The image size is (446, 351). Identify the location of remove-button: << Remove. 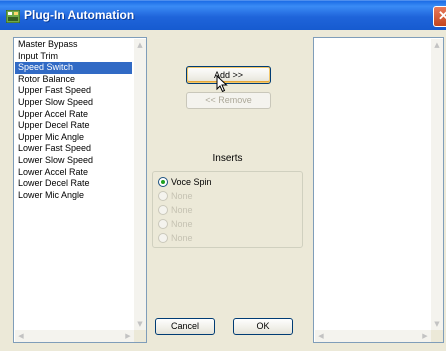
(228, 100).